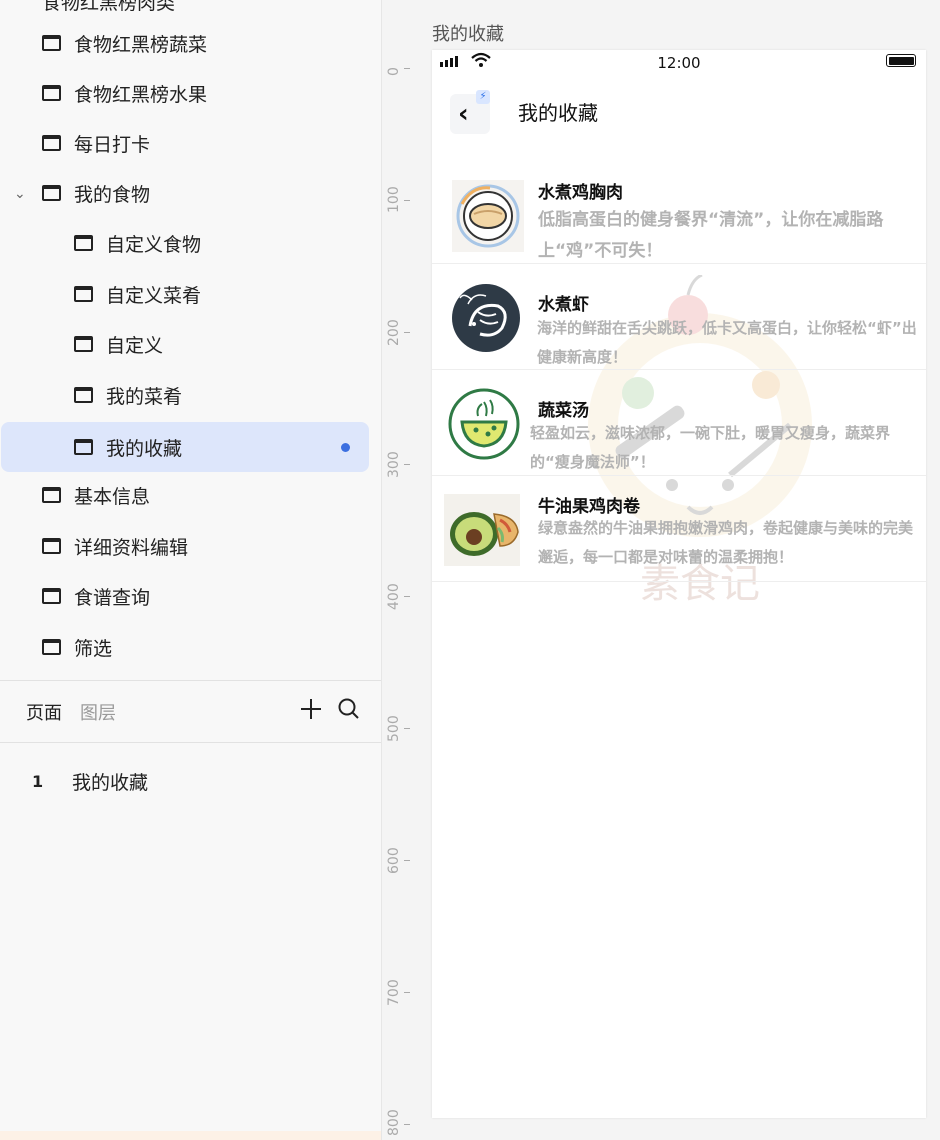 Image resolution: width=940 pixels, height=1140 pixels. What do you see at coordinates (20, 194) in the screenshot?
I see `chevron-down-icon: ⌄` at bounding box center [20, 194].